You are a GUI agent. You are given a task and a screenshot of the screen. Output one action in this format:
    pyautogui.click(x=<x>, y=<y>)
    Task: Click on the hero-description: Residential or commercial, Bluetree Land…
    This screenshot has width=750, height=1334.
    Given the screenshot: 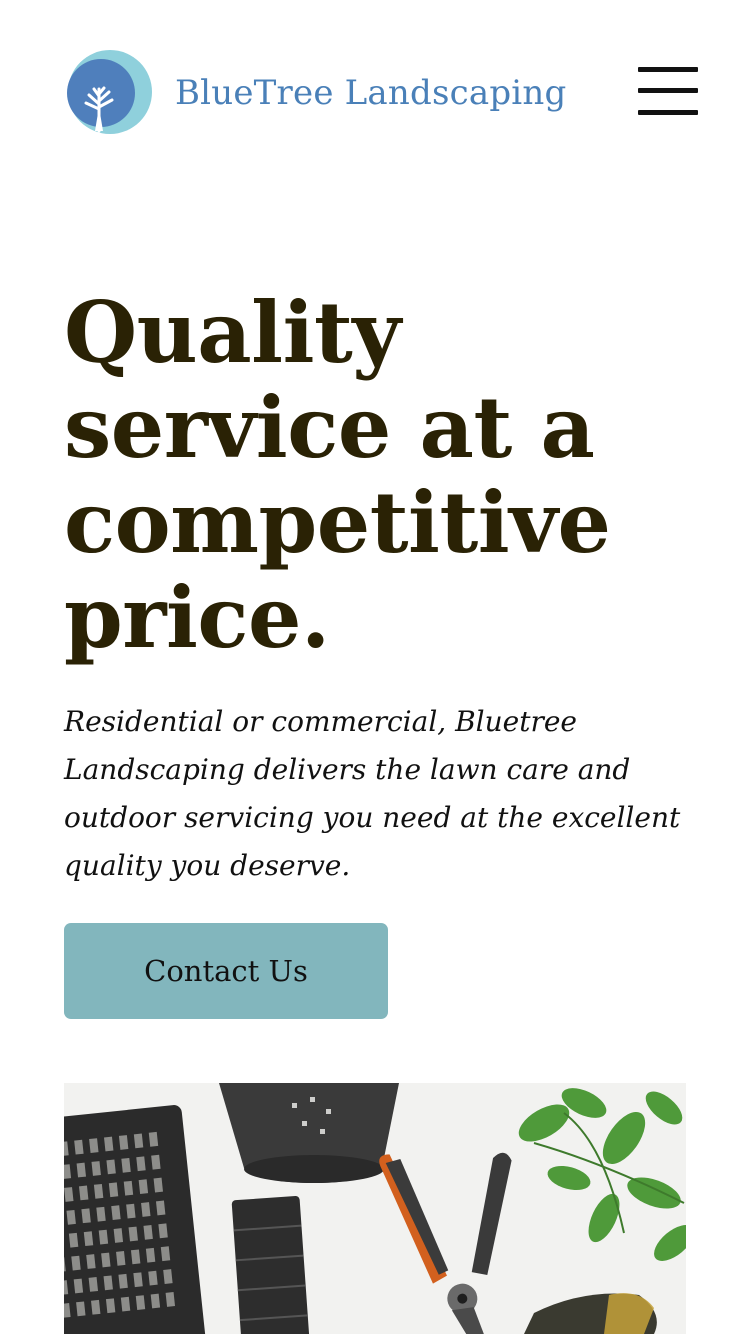 What is the action you would take?
    pyautogui.click(x=372, y=793)
    